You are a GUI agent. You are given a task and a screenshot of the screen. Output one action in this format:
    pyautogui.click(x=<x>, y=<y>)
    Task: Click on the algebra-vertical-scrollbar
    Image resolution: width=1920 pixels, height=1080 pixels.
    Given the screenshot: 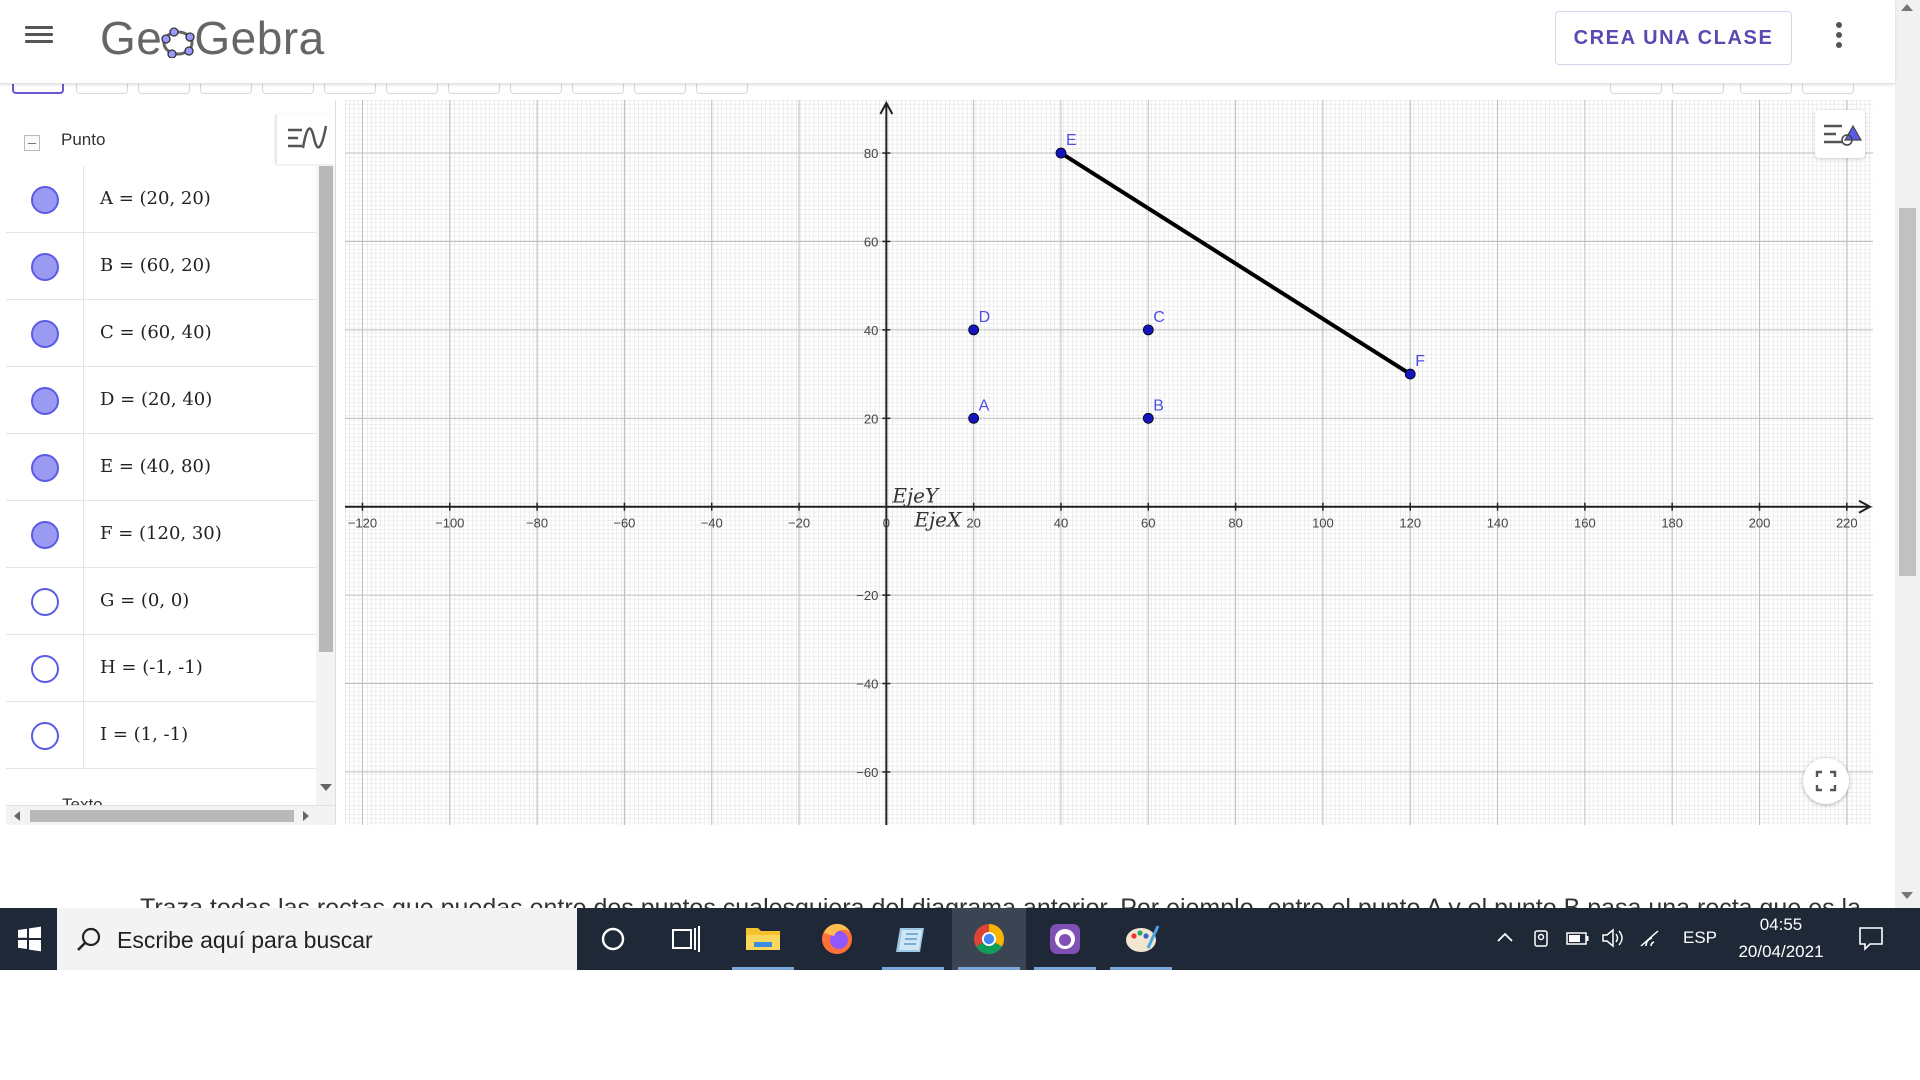 What is the action you would take?
    pyautogui.click(x=325, y=487)
    